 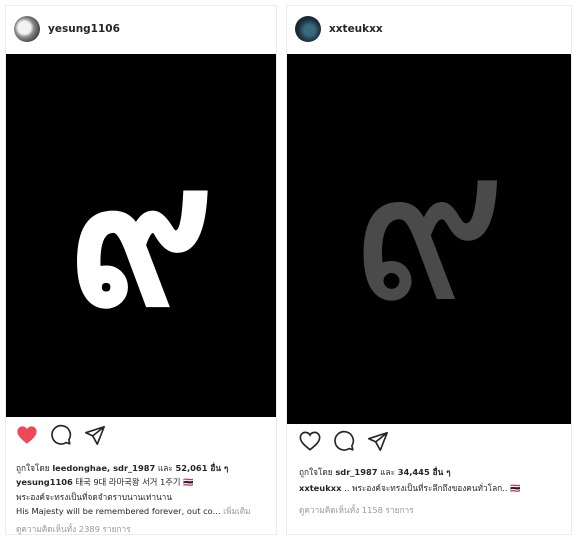 What do you see at coordinates (73, 529) in the screenshot?
I see `view-comments-link: ดูความคิดเห็นทั้ง 2389 รายการ` at bounding box center [73, 529].